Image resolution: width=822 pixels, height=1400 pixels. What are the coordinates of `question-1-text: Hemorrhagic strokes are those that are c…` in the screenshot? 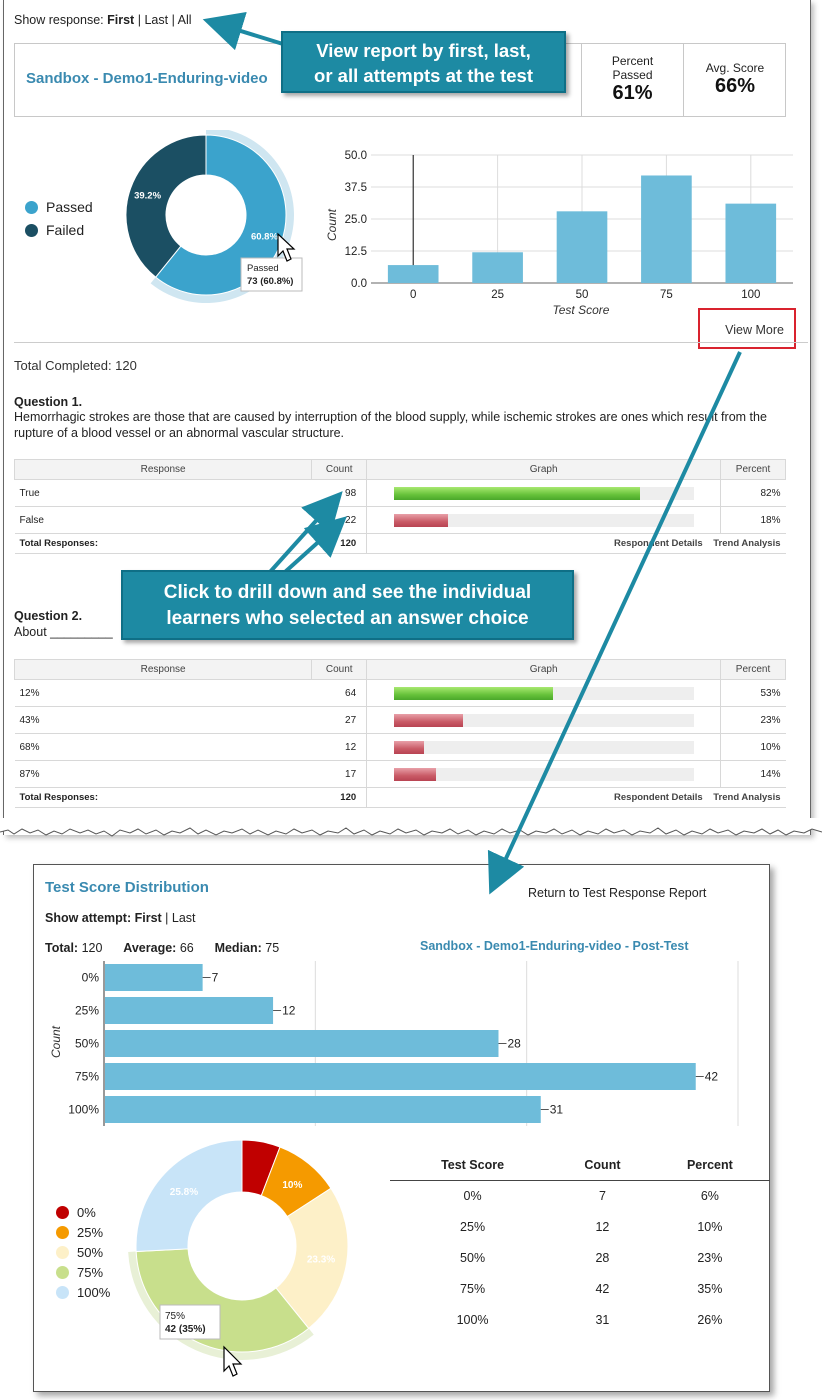 It's located at (390, 425).